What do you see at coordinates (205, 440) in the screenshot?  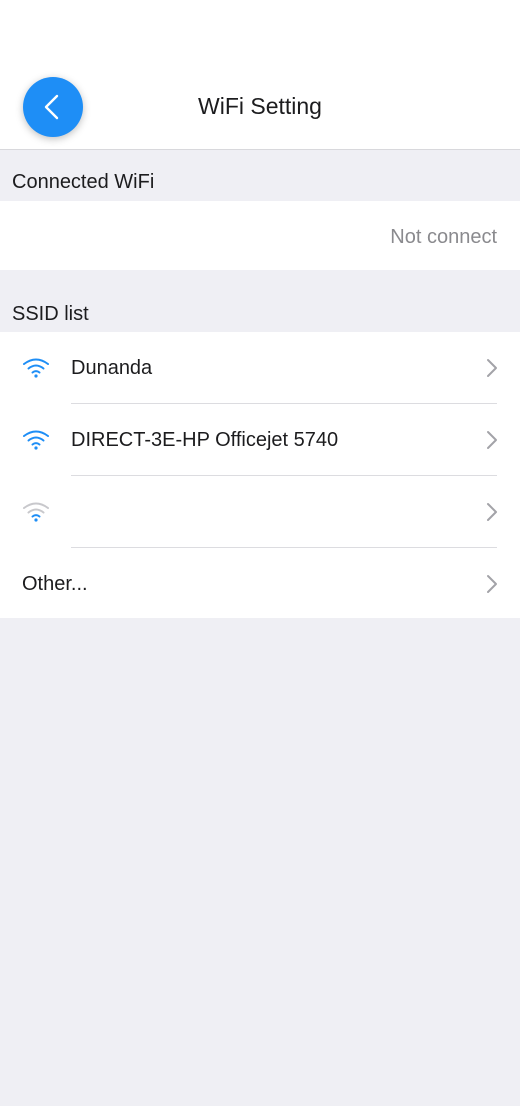 I see `ssid-label: DIRECT-3E-HP Officejet 5740` at bounding box center [205, 440].